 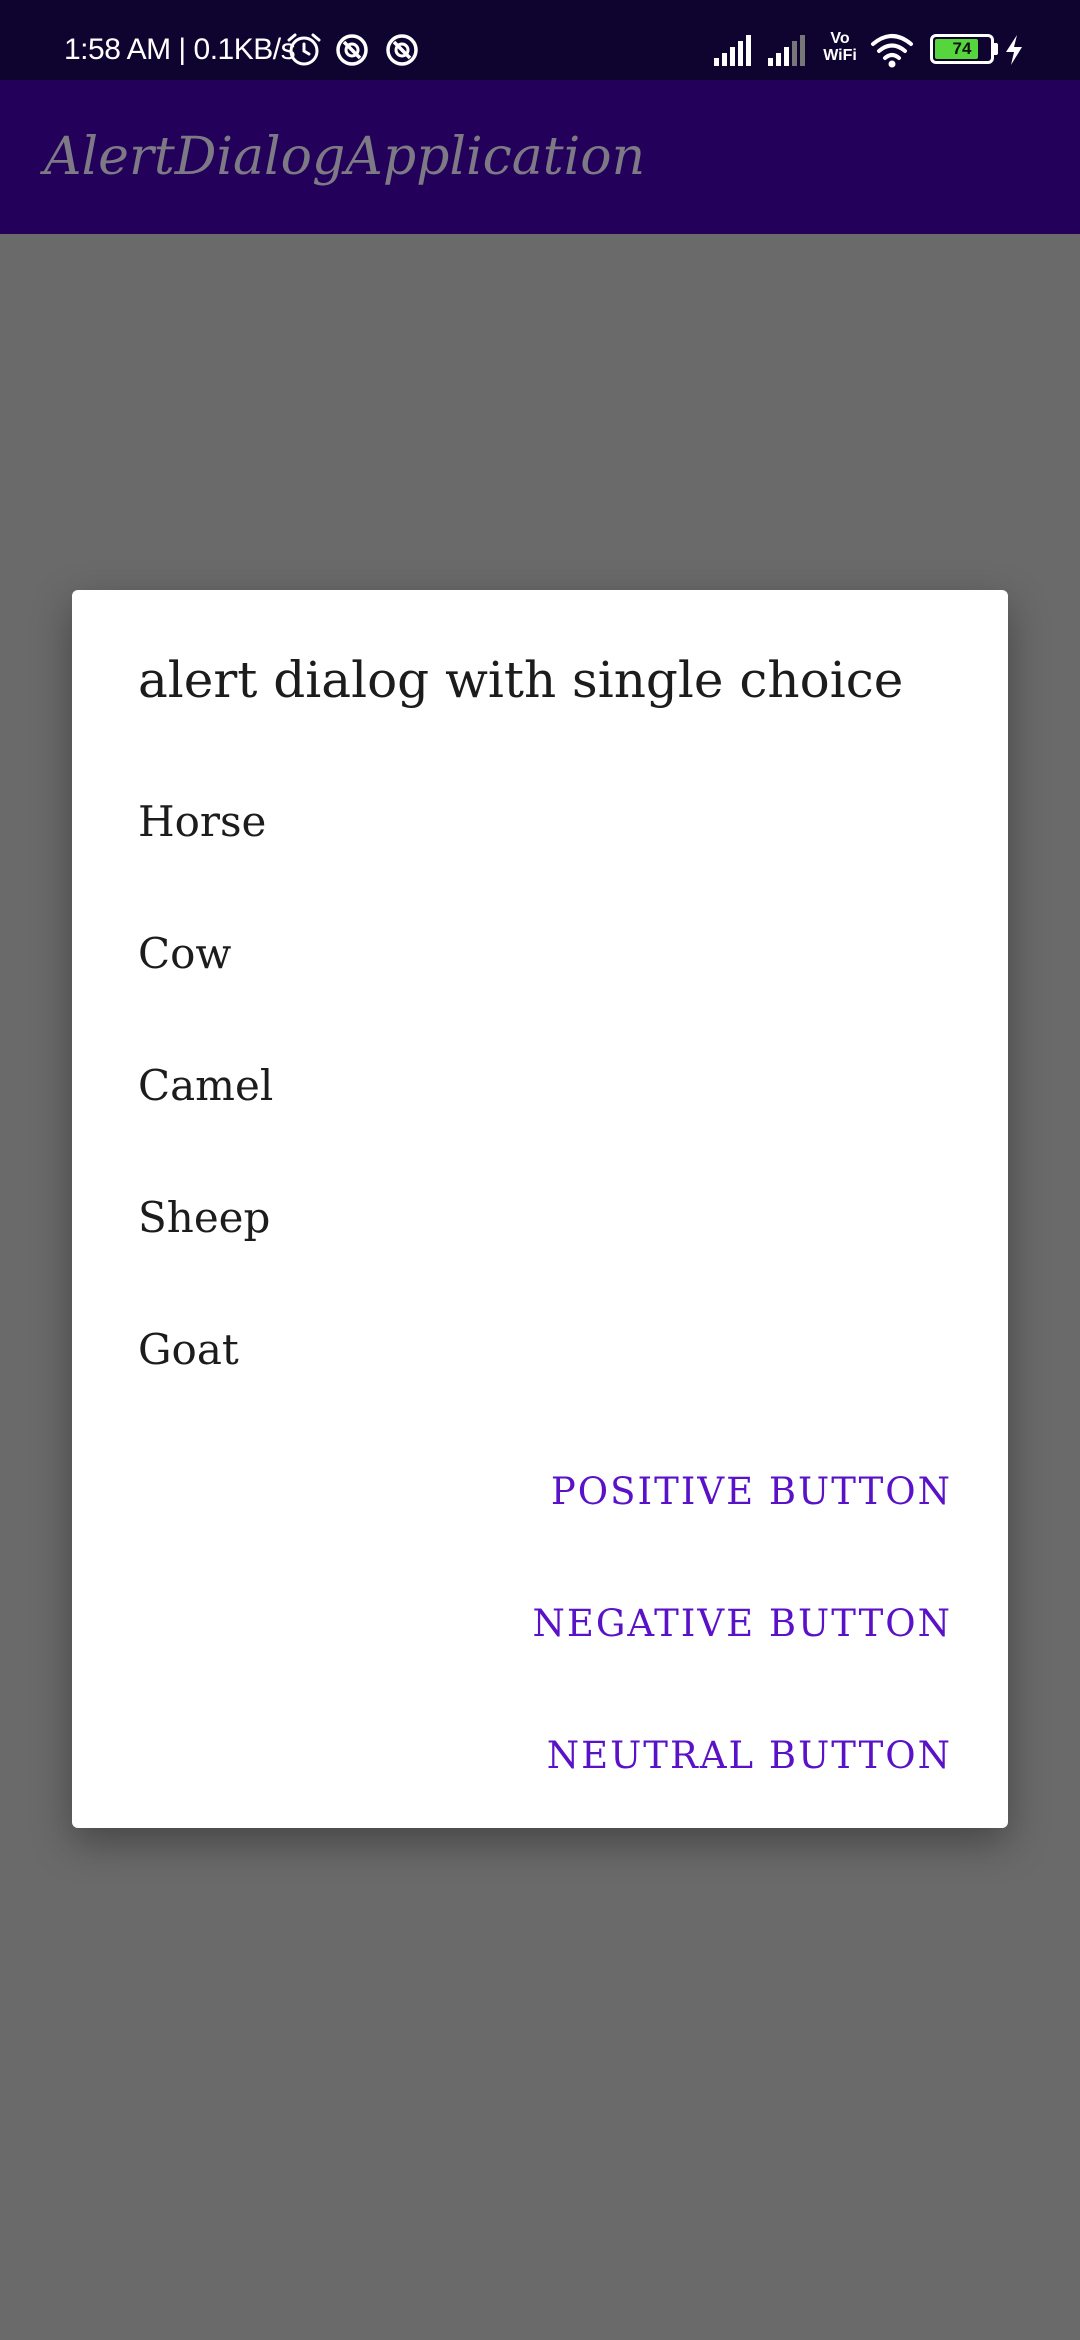 I want to click on neutral-button: NEUTRAL BUTTON, so click(x=749, y=1756).